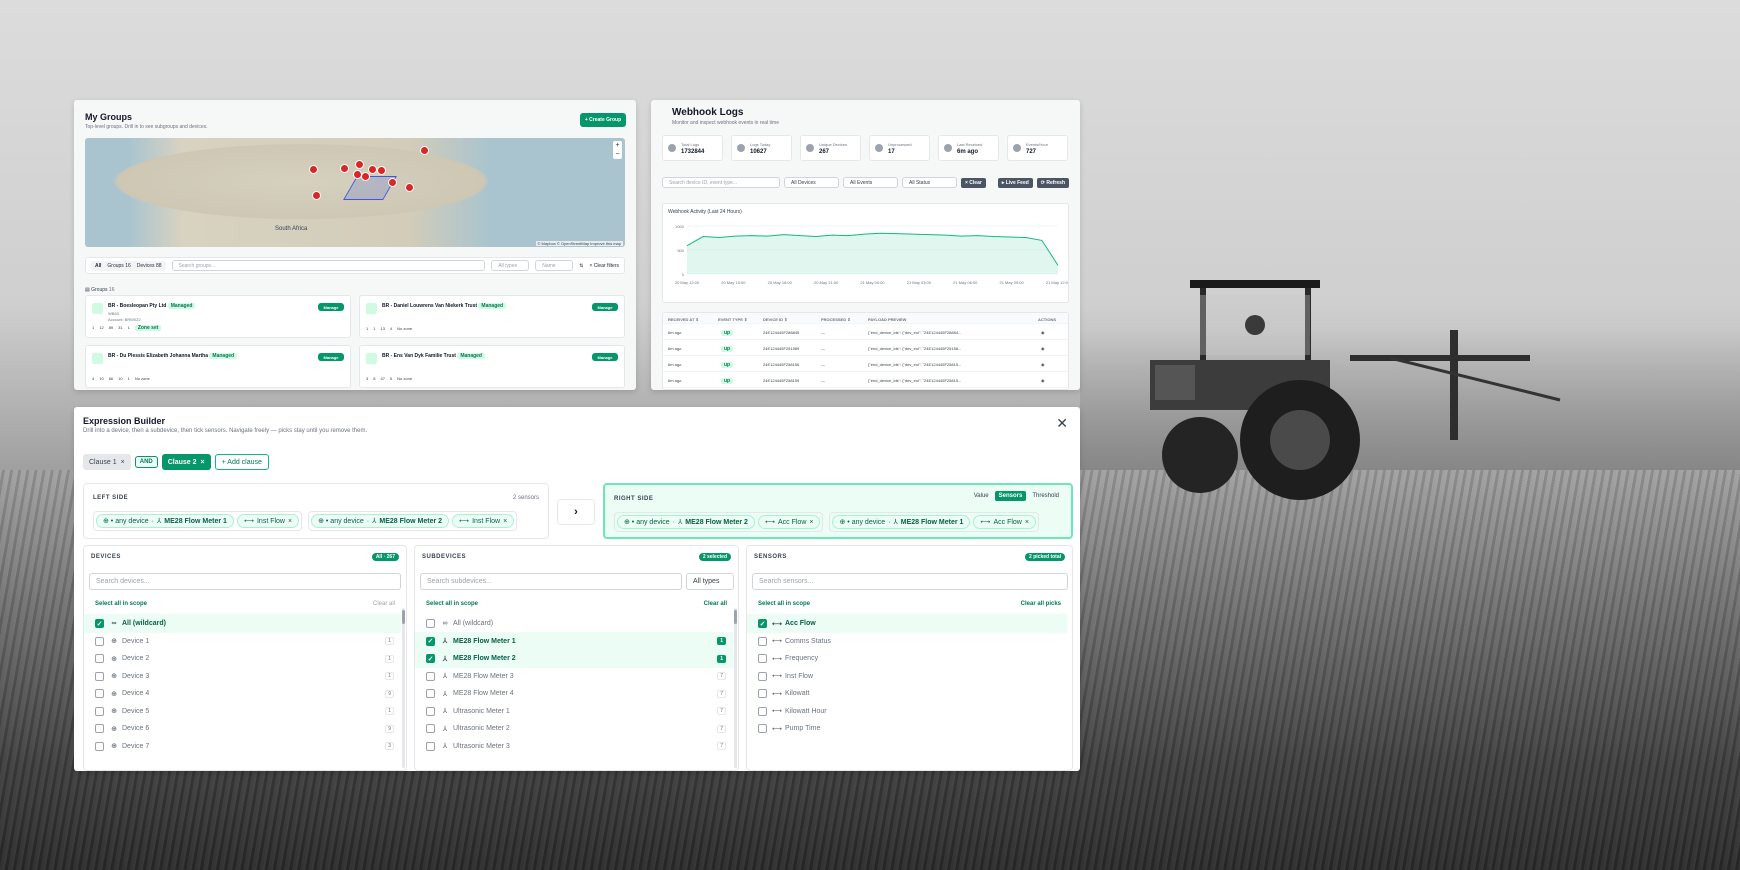 This screenshot has width=1740, height=870. Describe the element at coordinates (715, 604) in the screenshot. I see `clear-all-subdevices: Clear all` at that location.